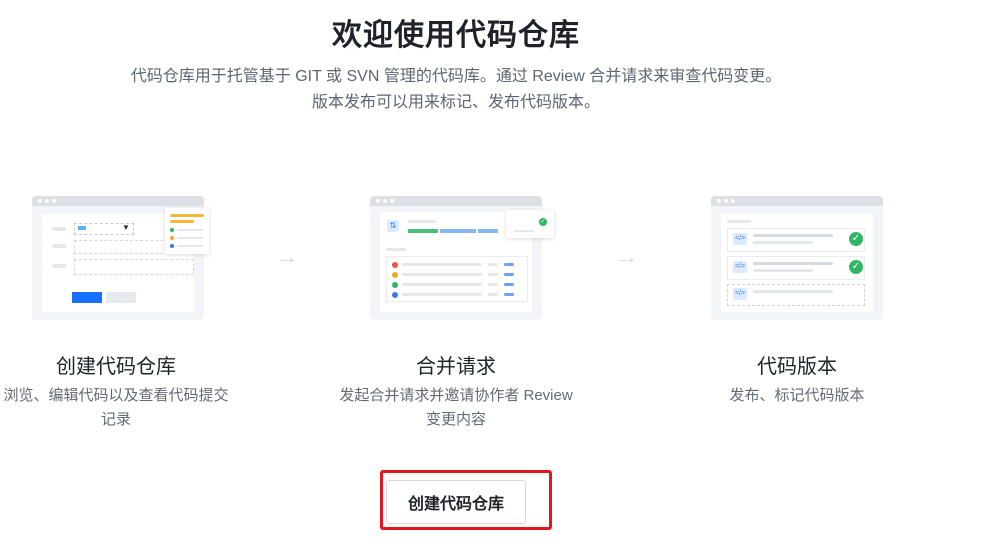 This screenshot has height=544, width=988. What do you see at coordinates (456, 395) in the screenshot?
I see `feature-desc-line: 发起合并请求并邀请协作者 Review` at bounding box center [456, 395].